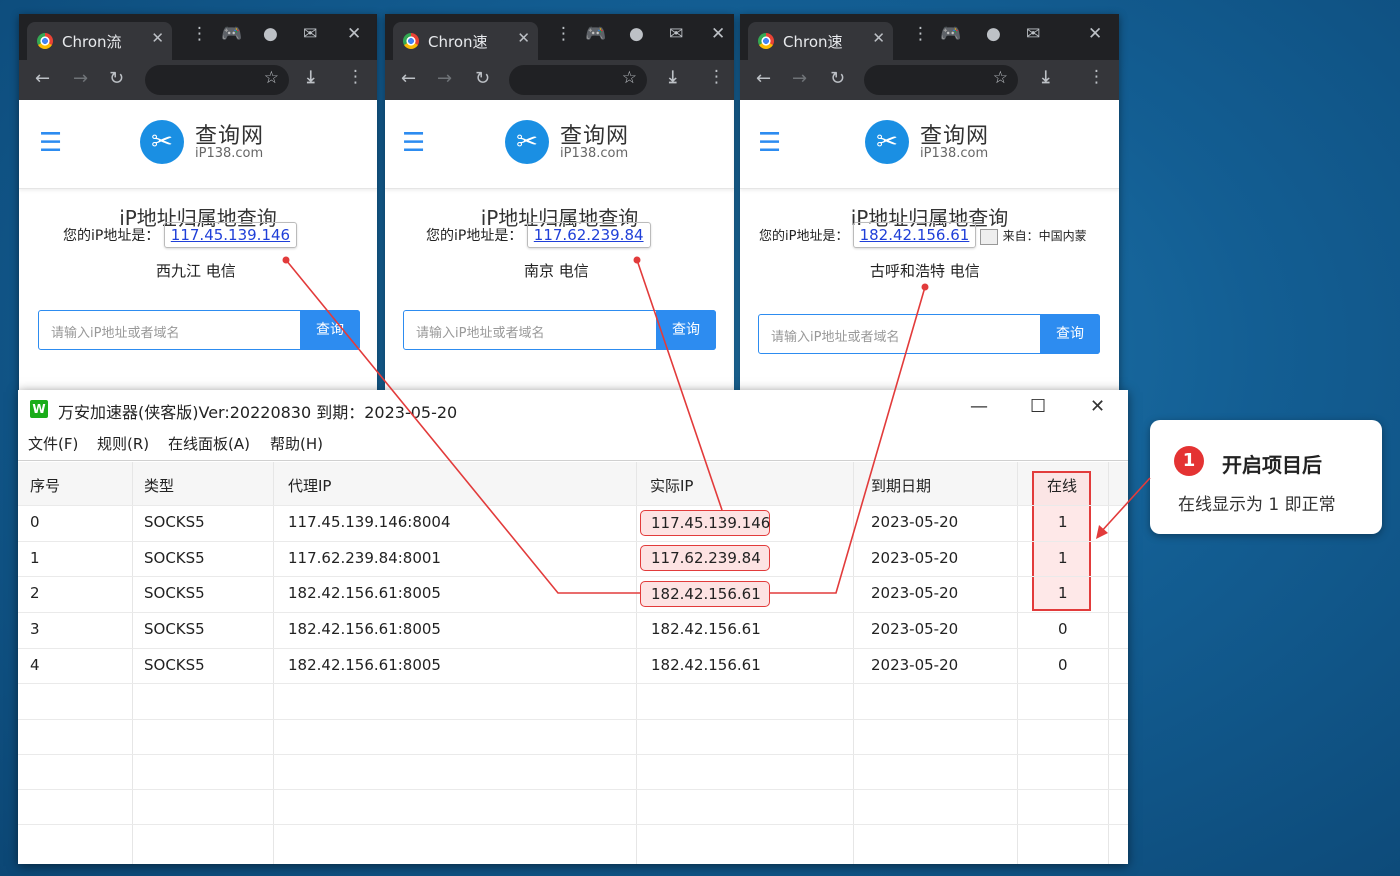  What do you see at coordinates (671, 485) in the screenshot?
I see `col-header-real-ip: 实际IP` at bounding box center [671, 485].